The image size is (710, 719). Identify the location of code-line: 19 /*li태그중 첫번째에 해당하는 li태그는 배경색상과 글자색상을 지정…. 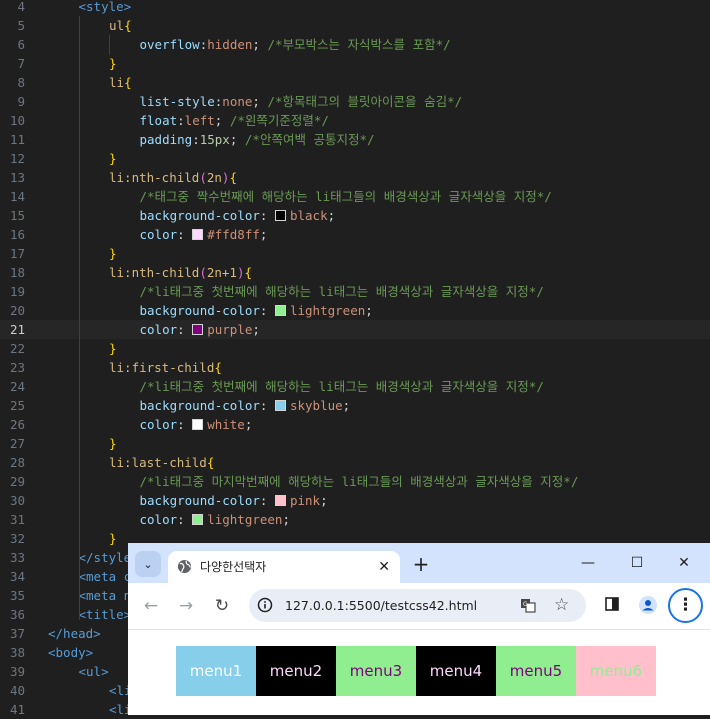
(355, 291).